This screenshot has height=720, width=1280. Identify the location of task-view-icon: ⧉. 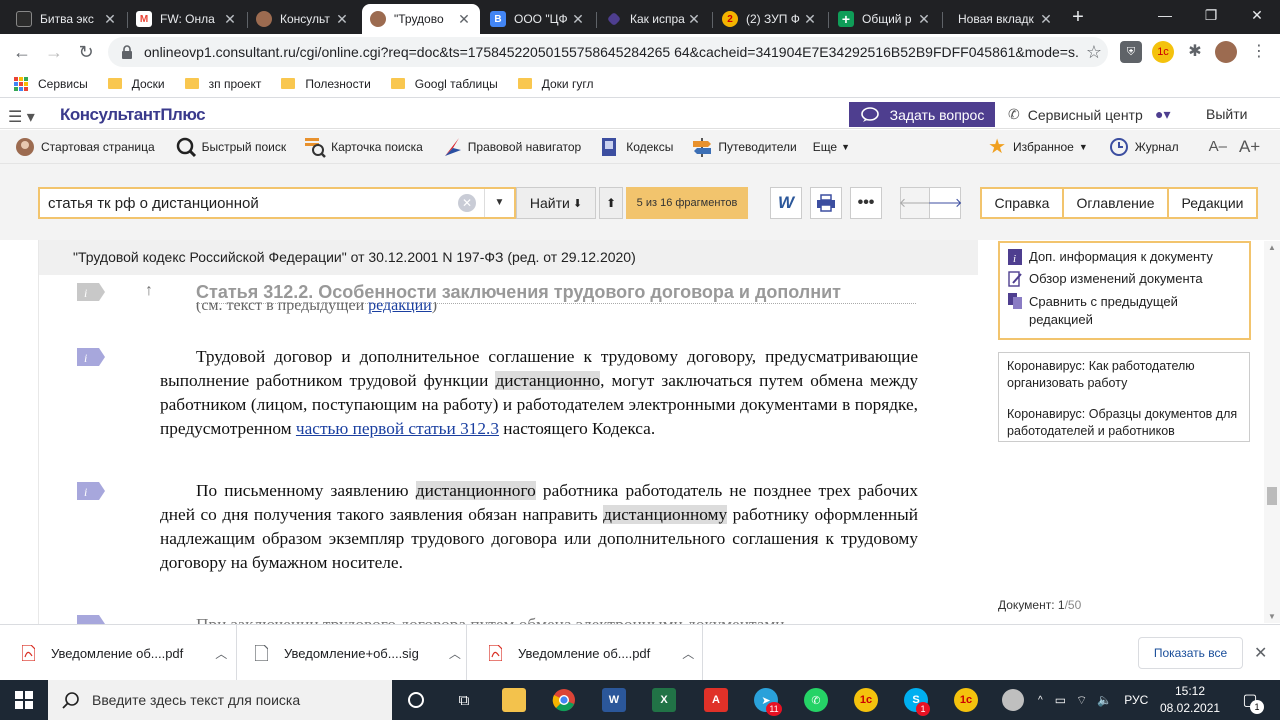
(464, 700).